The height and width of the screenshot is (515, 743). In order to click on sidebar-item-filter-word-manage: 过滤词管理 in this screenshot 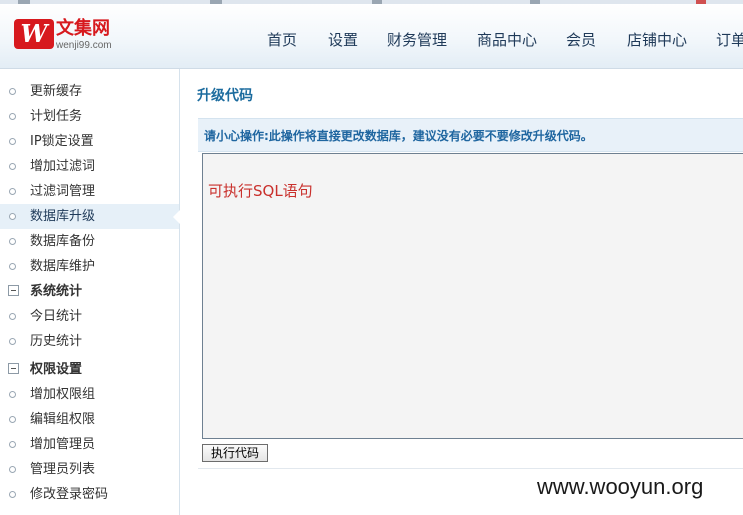, I will do `click(89, 191)`.